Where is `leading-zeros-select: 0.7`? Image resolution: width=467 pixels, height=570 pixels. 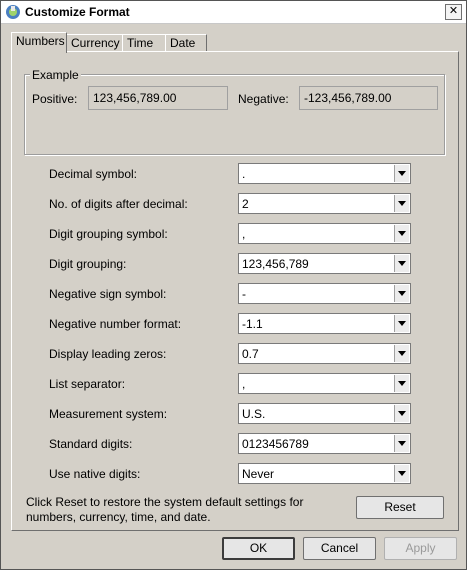 leading-zeros-select: 0.7 is located at coordinates (324, 353).